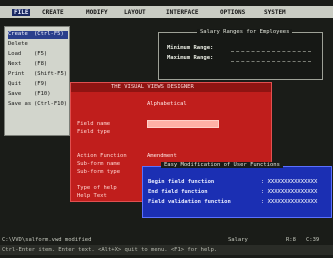  Describe the element at coordinates (181, 182) in the screenshot. I see `begin-field-function-label: Begin field function` at that location.